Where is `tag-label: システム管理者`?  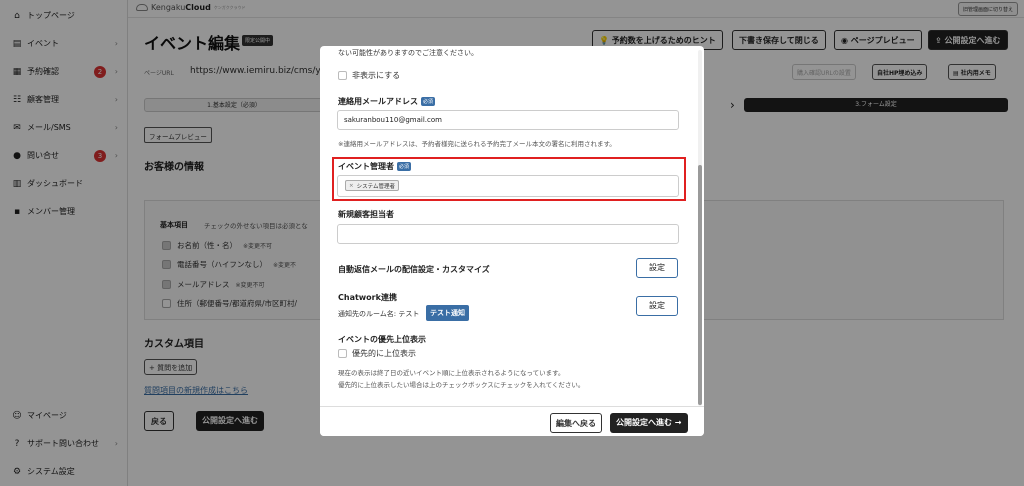
tag-label: システム管理者 is located at coordinates (375, 186).